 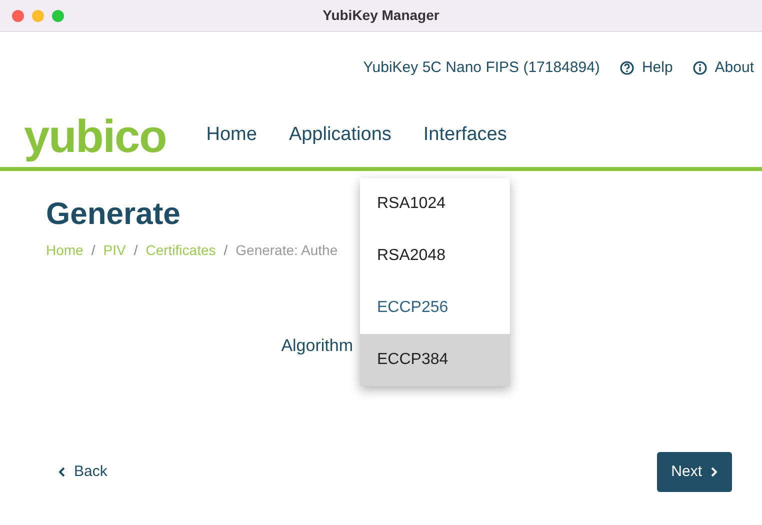 I want to click on minimize-button, so click(x=38, y=16).